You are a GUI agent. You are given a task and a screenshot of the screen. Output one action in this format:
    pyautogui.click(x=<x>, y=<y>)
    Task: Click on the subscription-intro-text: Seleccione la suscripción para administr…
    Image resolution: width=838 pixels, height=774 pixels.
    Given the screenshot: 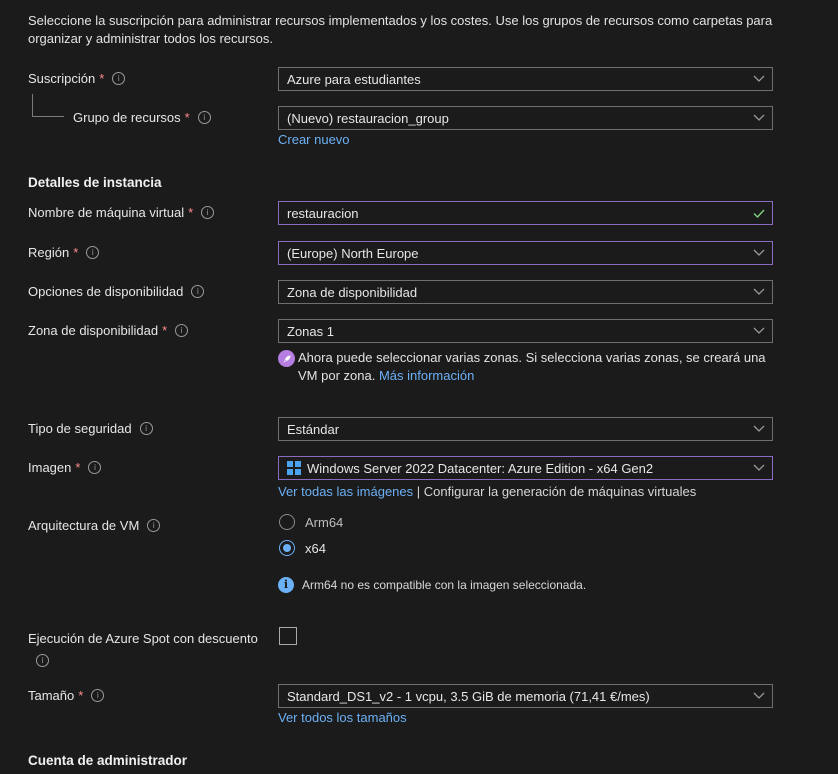 What is the action you would take?
    pyautogui.click(x=400, y=29)
    